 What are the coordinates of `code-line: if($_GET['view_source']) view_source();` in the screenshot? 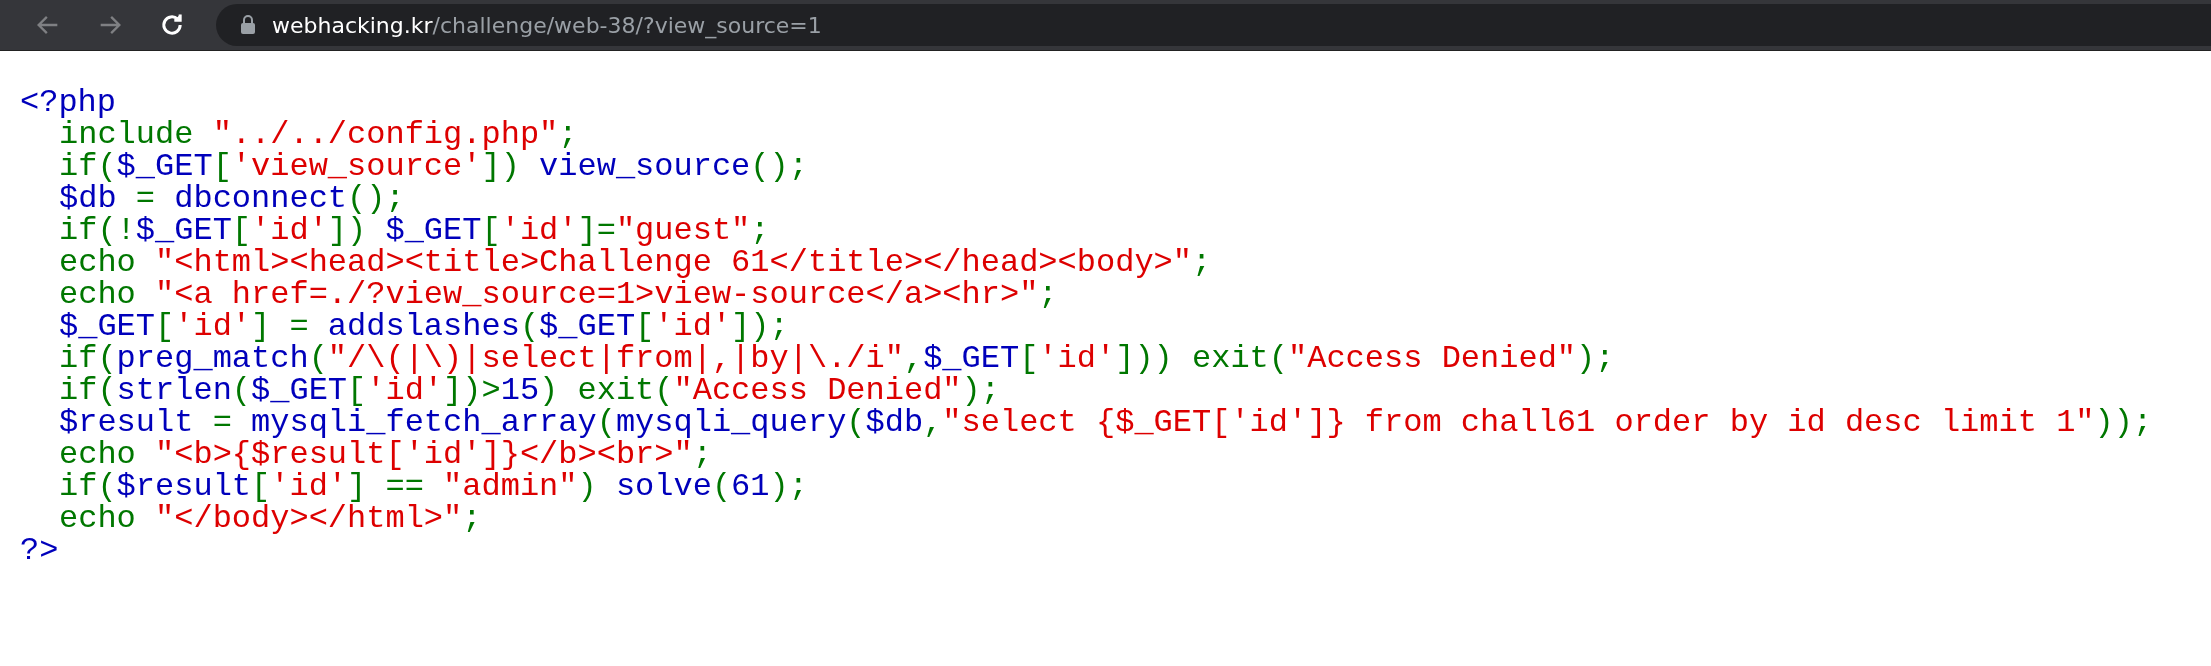 It's located at (433, 167).